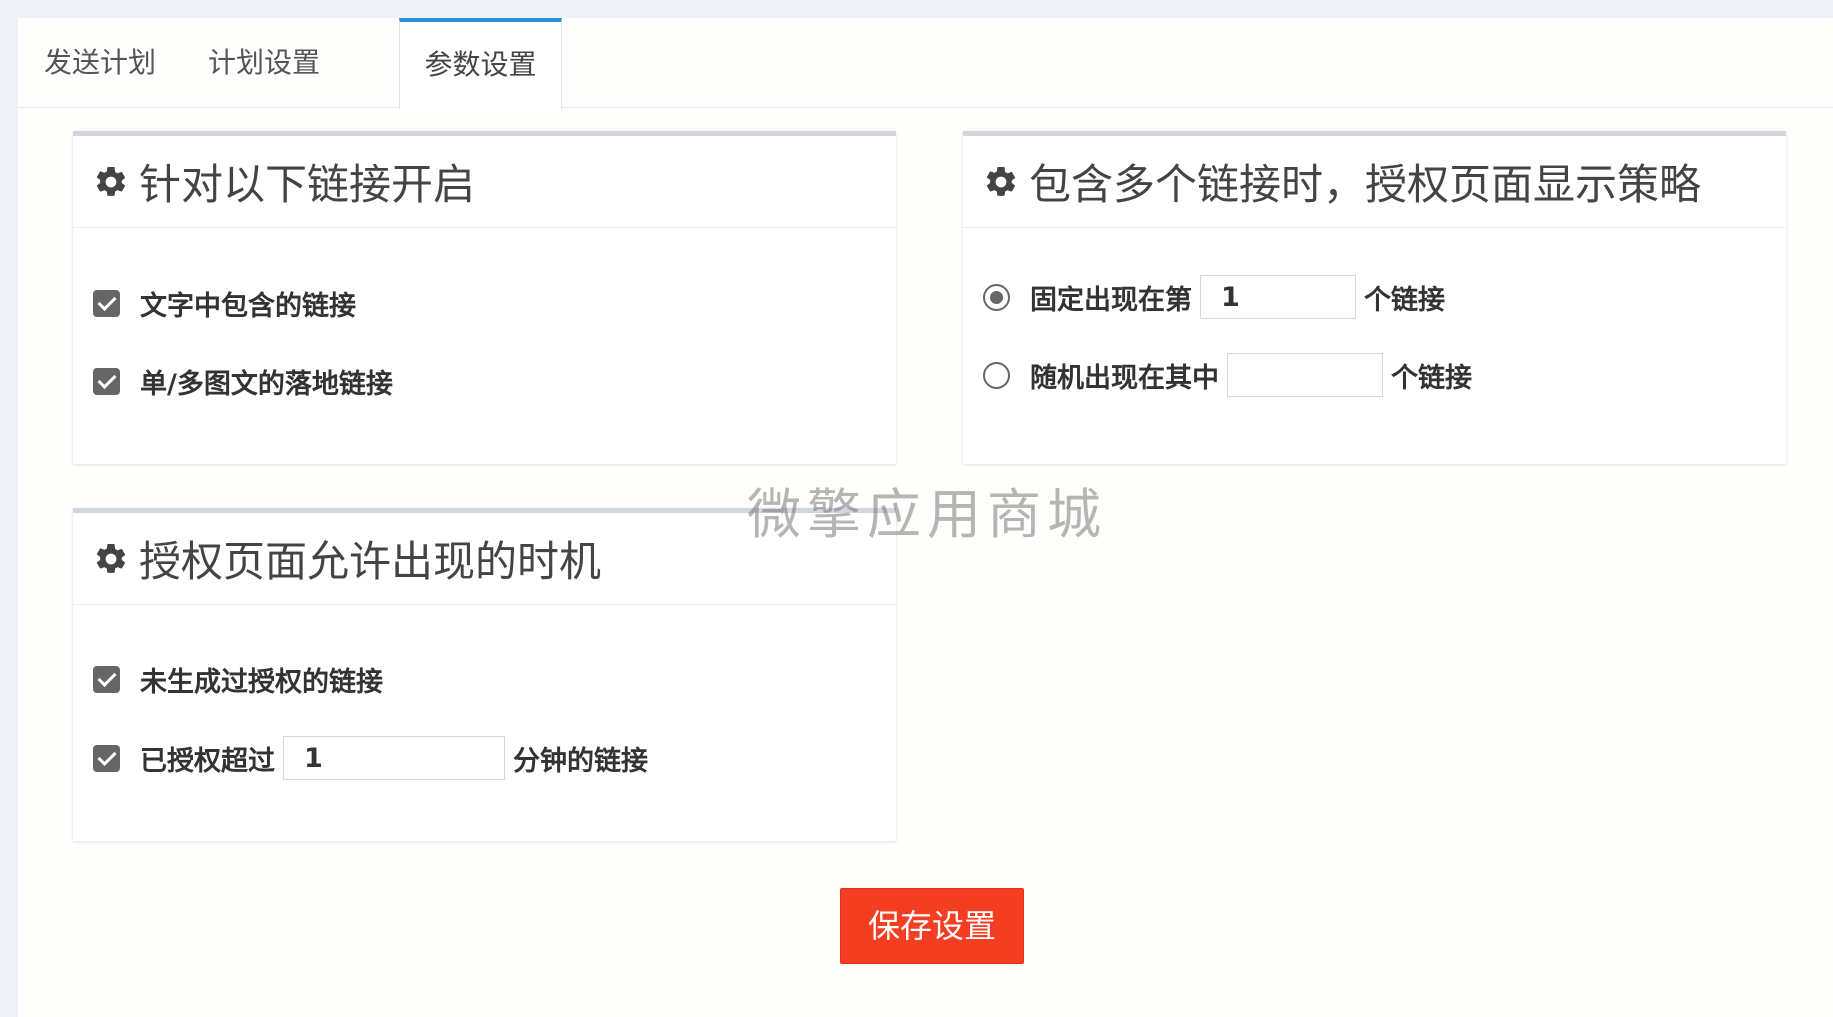 This screenshot has height=1017, width=1833. What do you see at coordinates (925, 63) in the screenshot?
I see `tab-bar: 发送计划 计划设置 参数设置` at bounding box center [925, 63].